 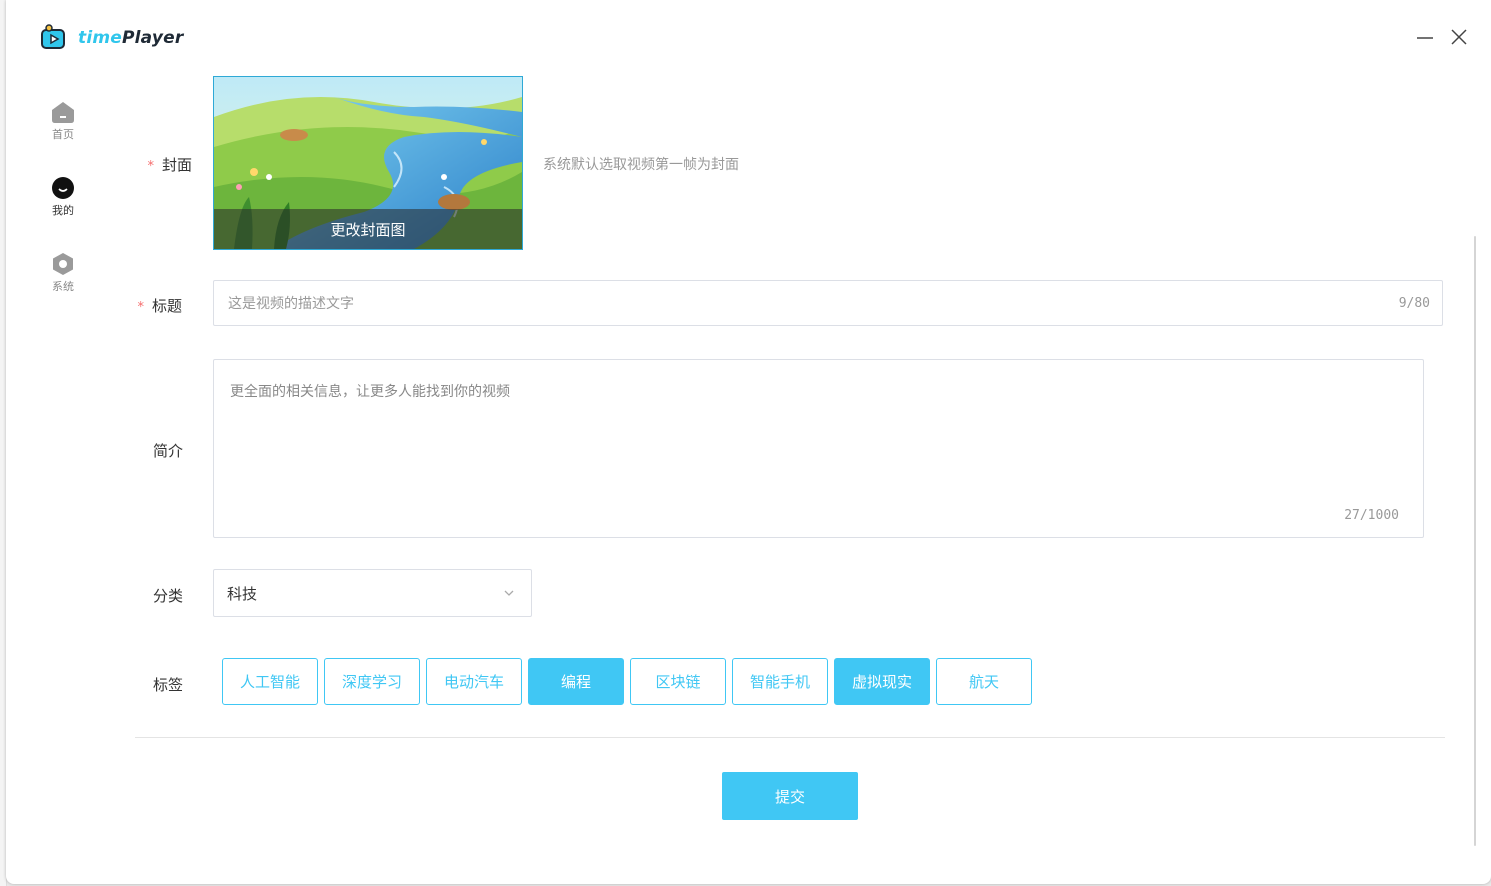 What do you see at coordinates (678, 681) in the screenshot?
I see `tag-button: 区块链` at bounding box center [678, 681].